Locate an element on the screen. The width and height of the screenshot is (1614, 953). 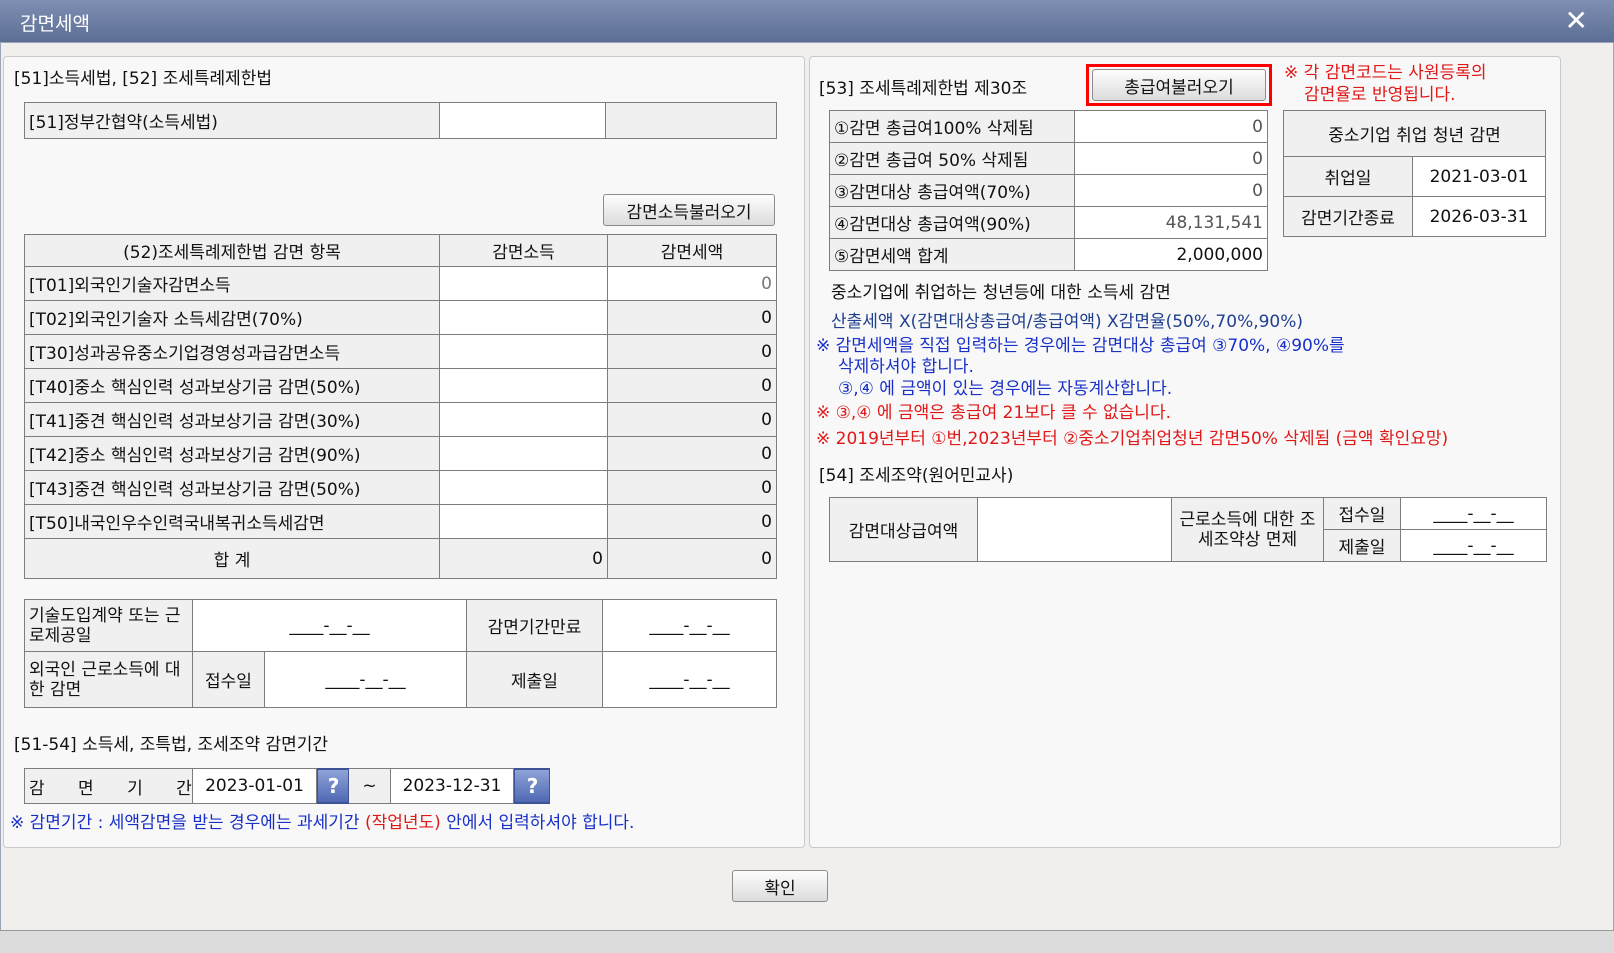
table53-value: 48,131,541 is located at coordinates (1171, 222).